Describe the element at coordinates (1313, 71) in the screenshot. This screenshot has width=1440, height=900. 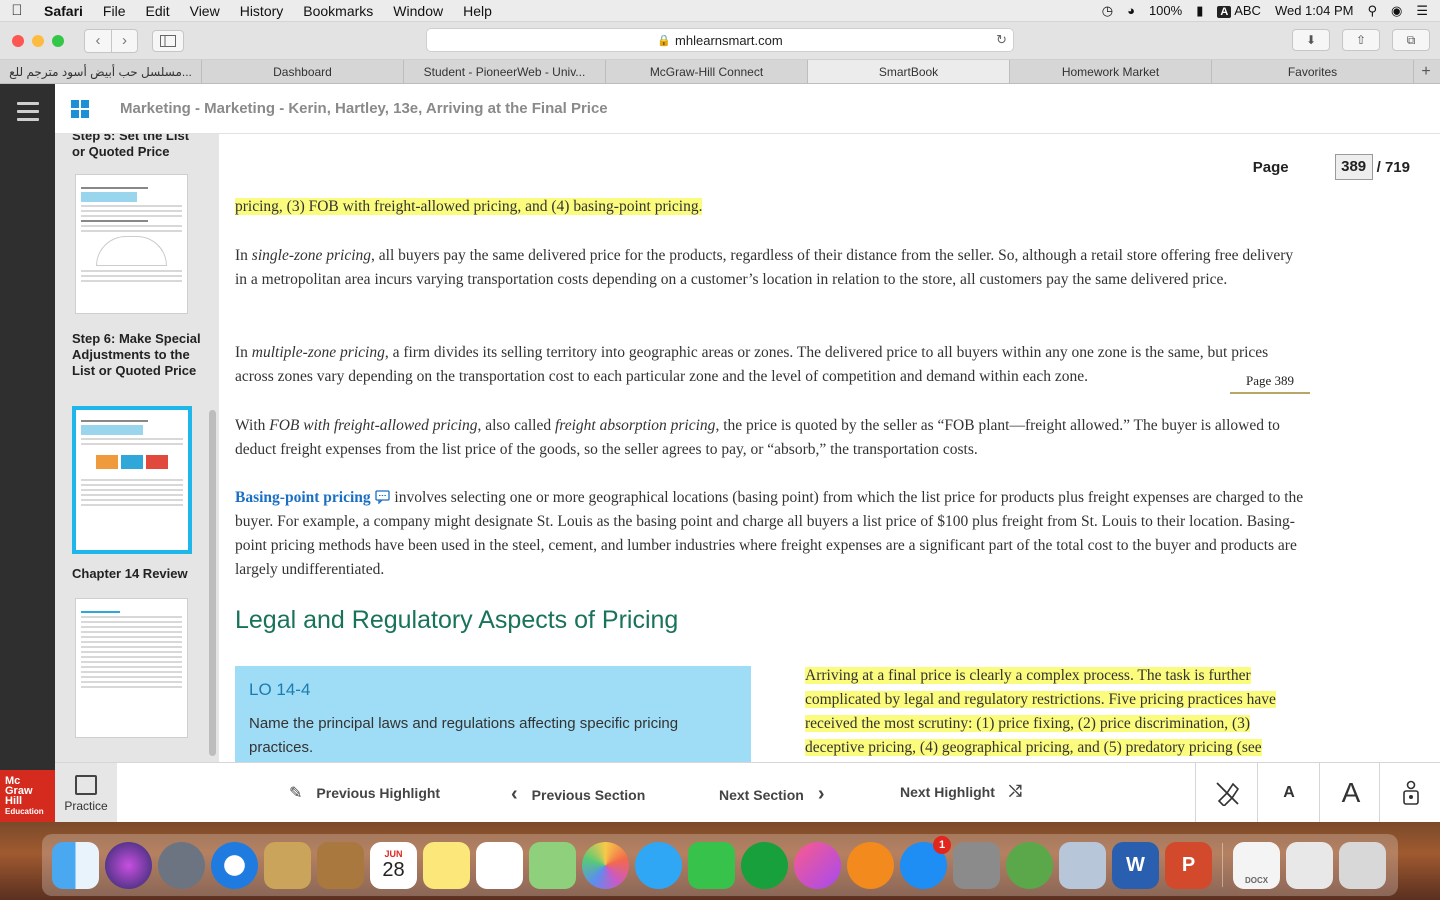
I see `tab-favorites: Favorites` at that location.